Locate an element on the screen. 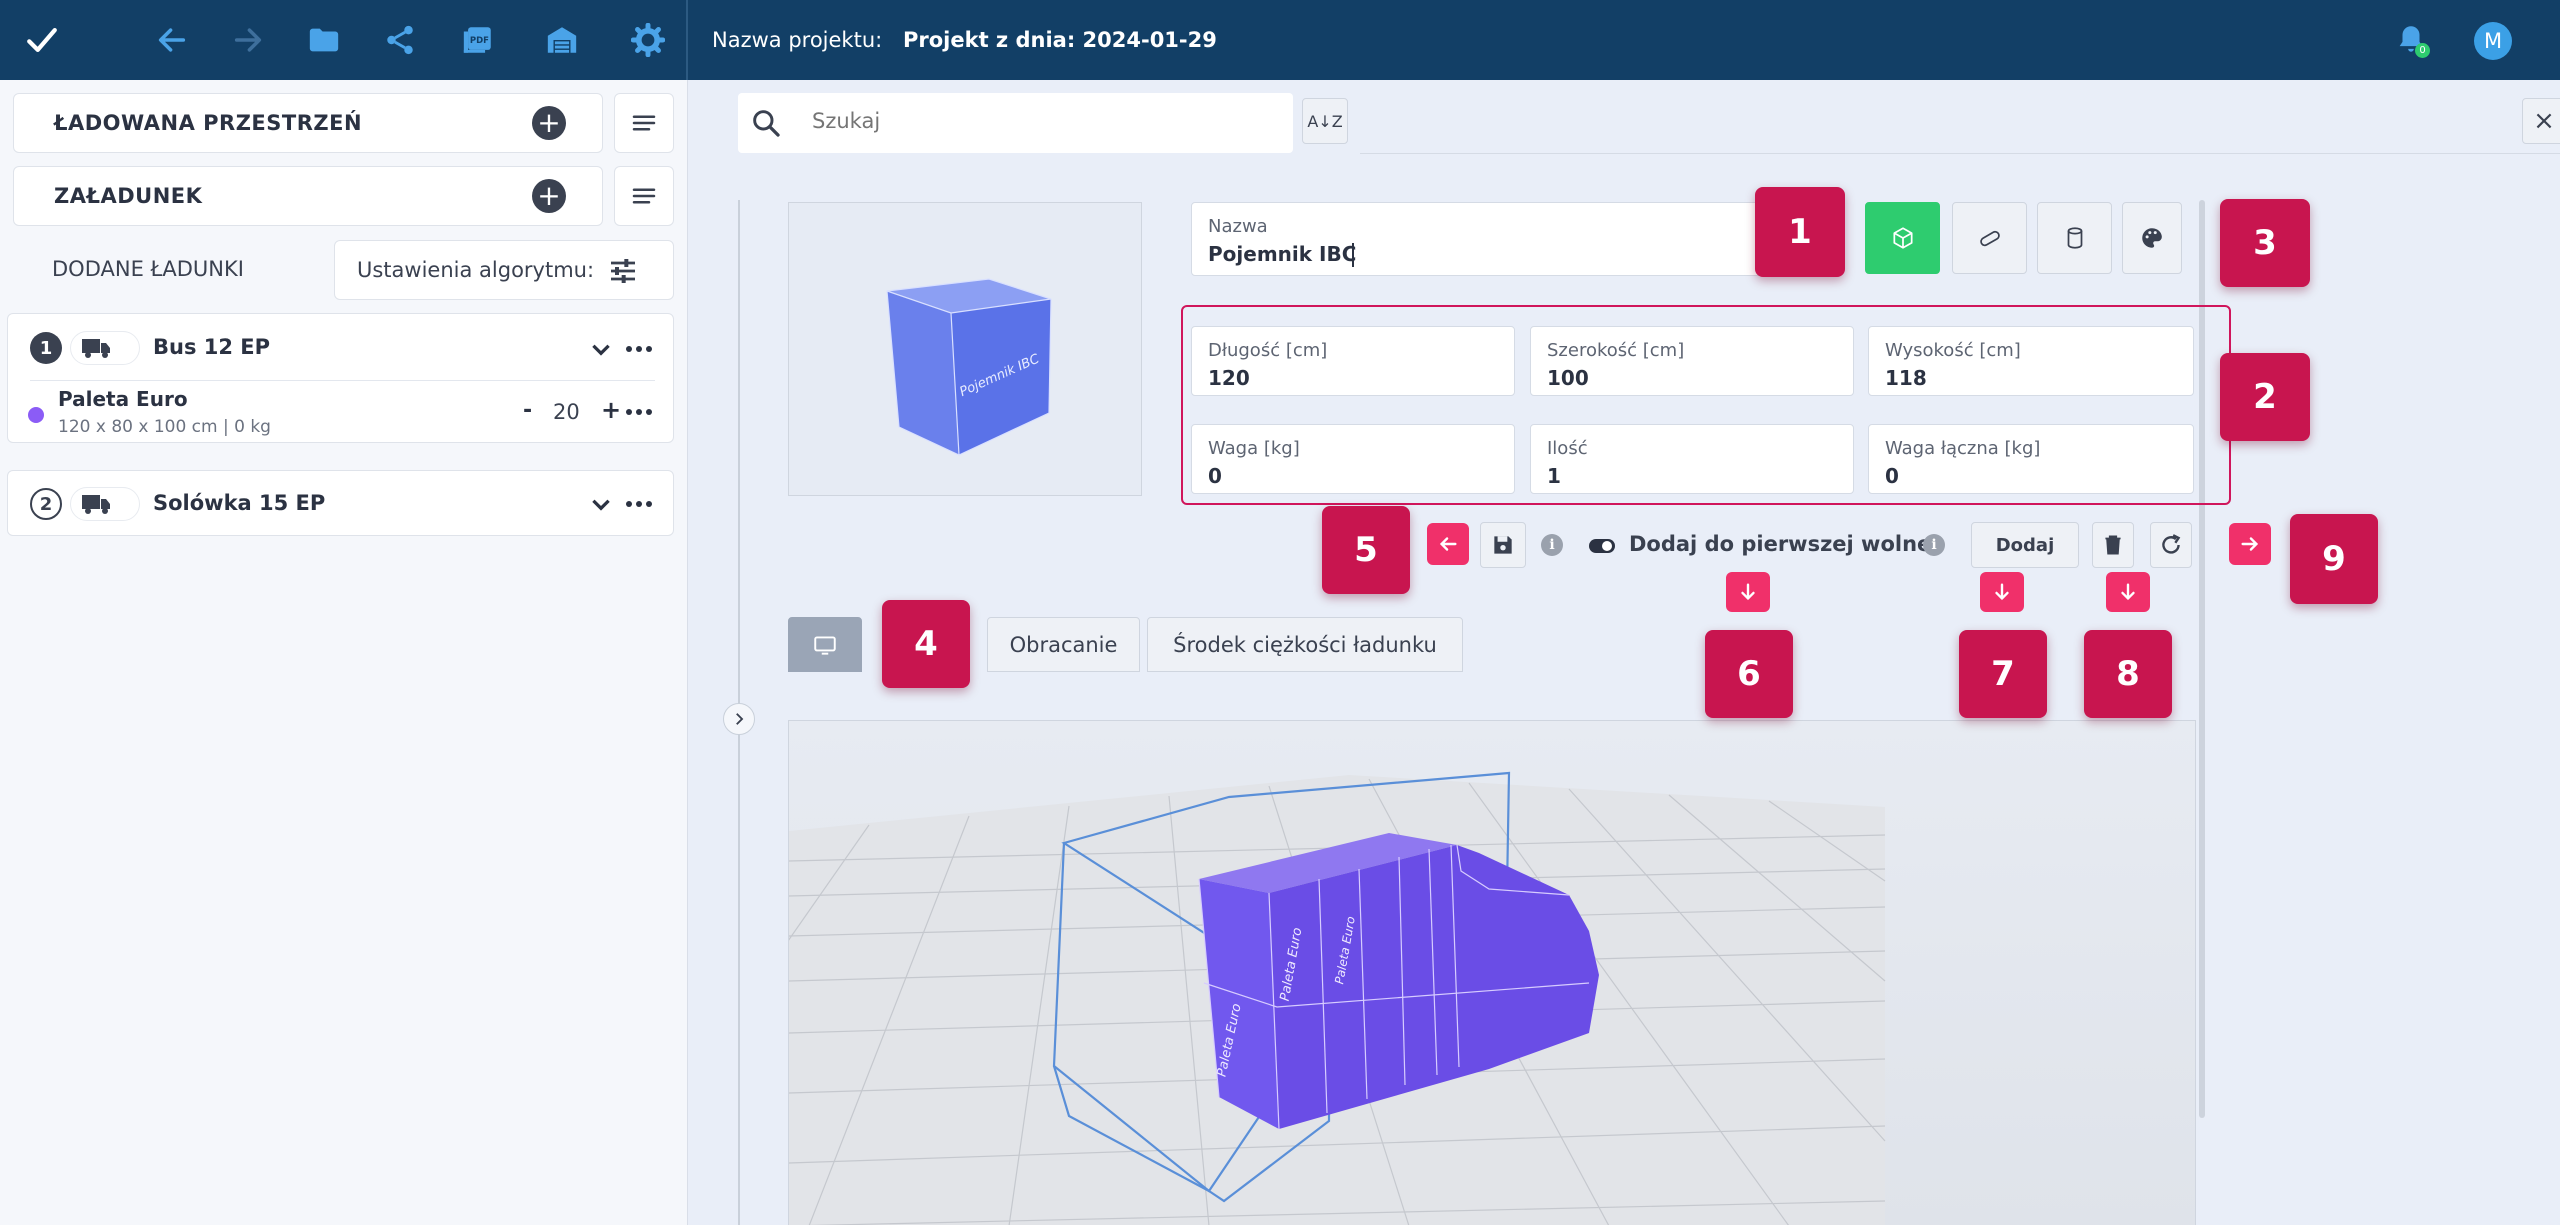 The width and height of the screenshot is (2560, 1225). add-loading-button: + is located at coordinates (549, 196).